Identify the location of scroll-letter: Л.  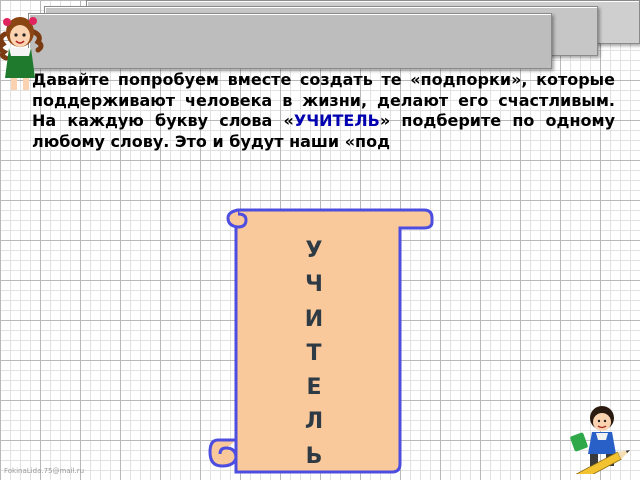
(314, 422).